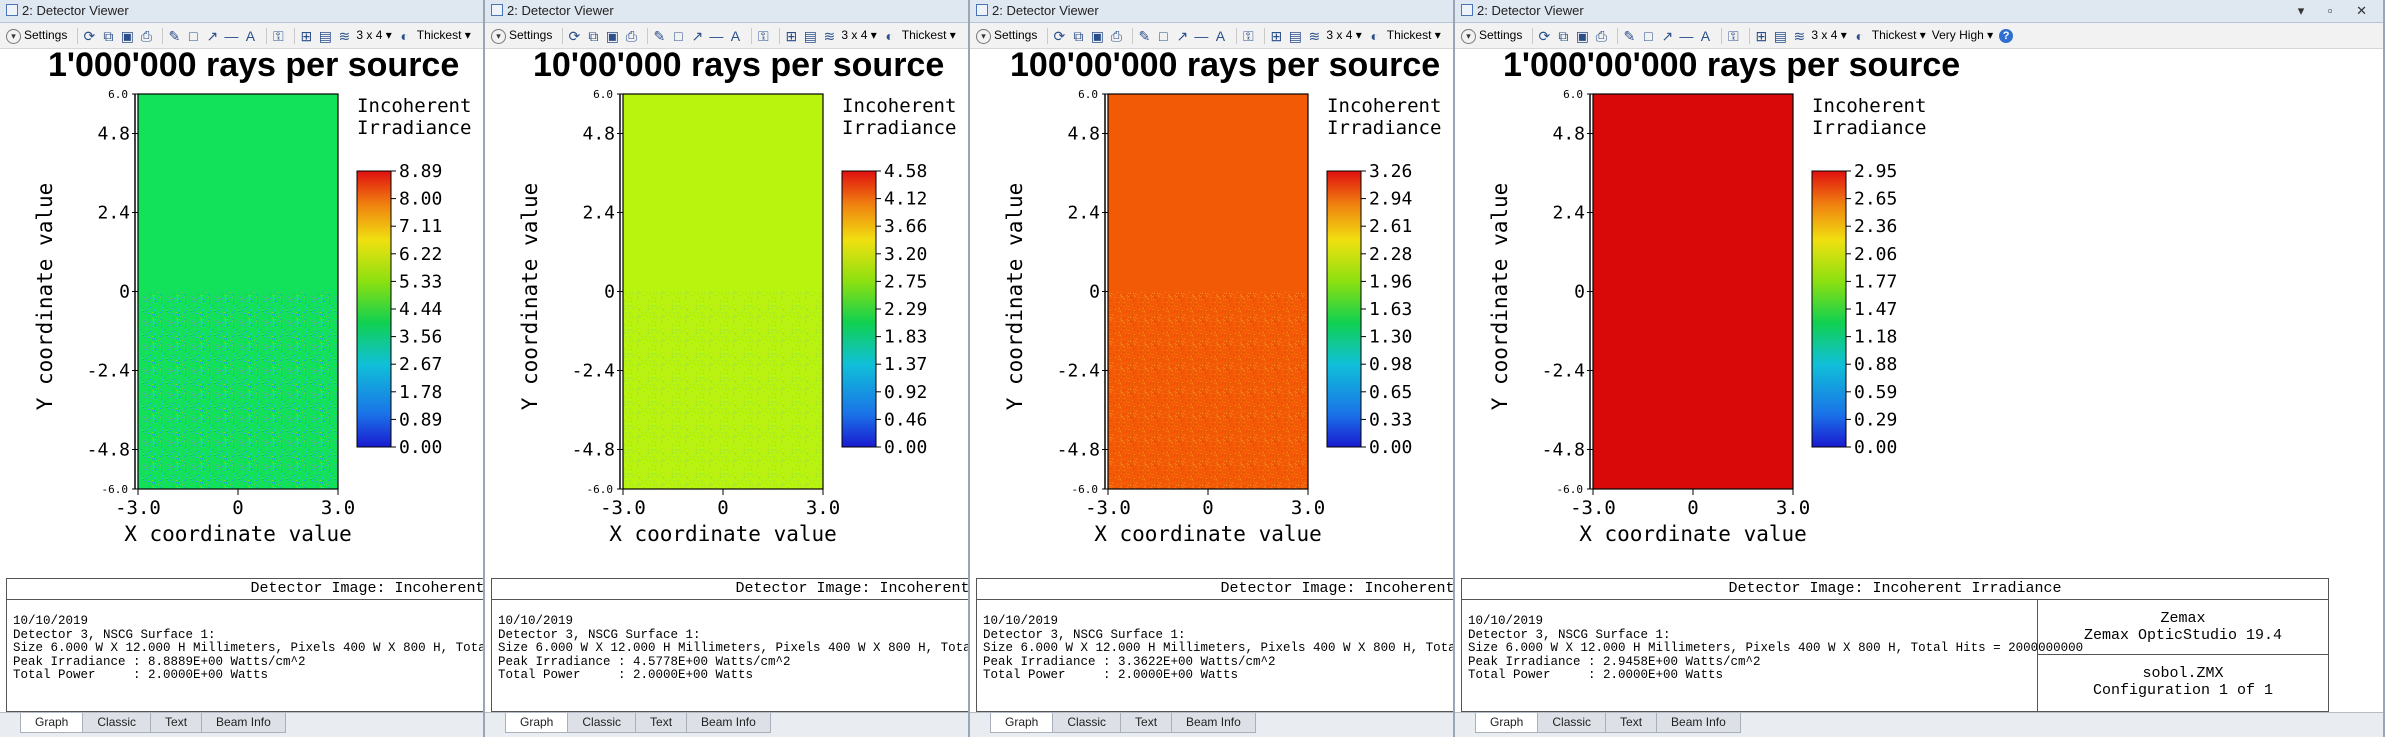 The image size is (2385, 737). What do you see at coordinates (2006, 35) in the screenshot?
I see `help-icon: ?` at bounding box center [2006, 35].